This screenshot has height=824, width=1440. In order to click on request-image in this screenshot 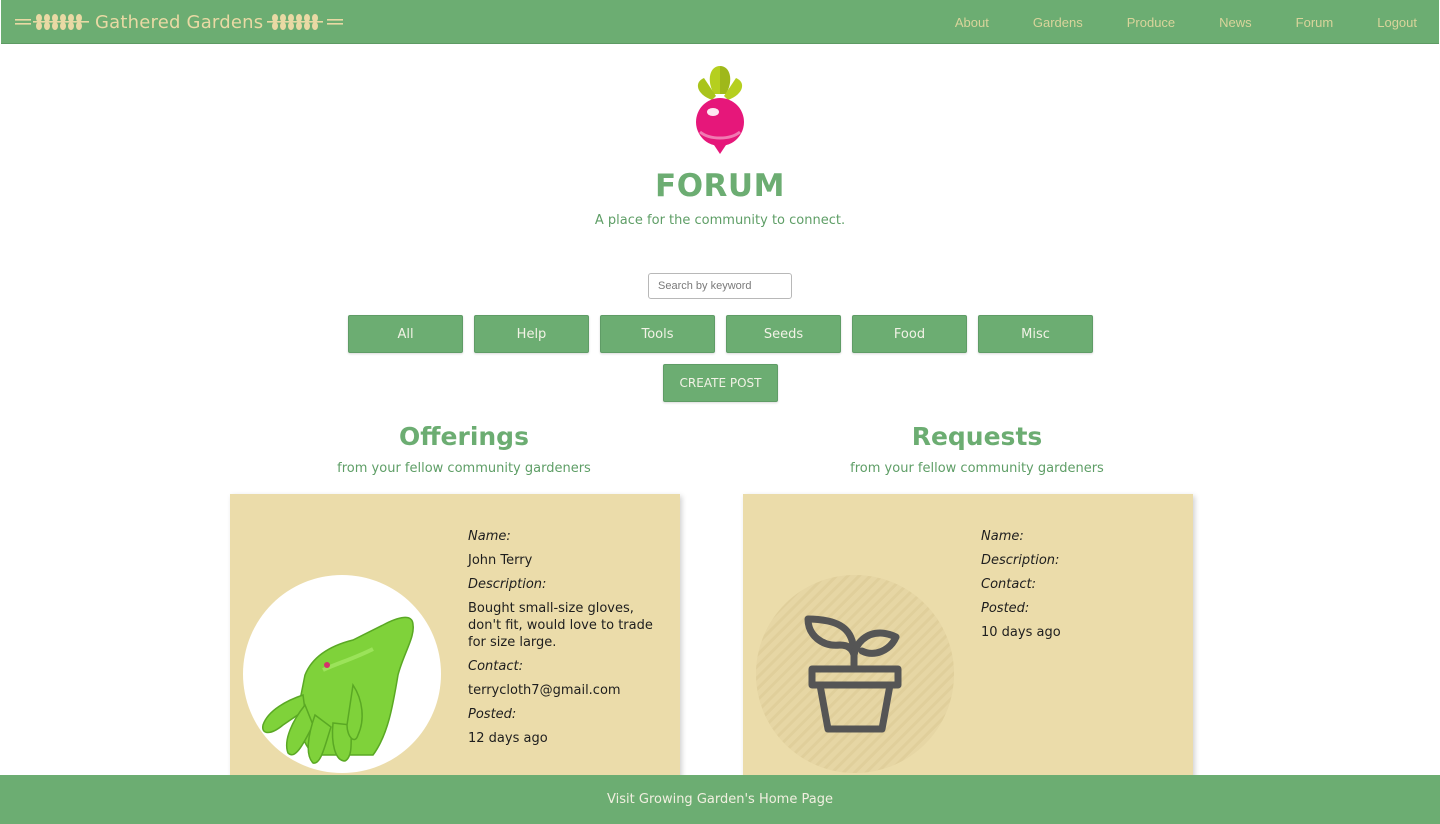, I will do `click(855, 674)`.